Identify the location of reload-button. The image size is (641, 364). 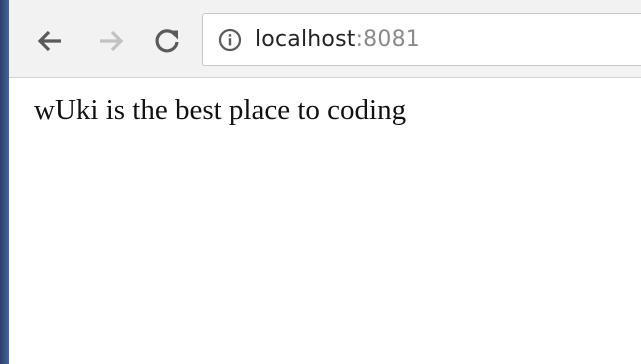
(167, 41).